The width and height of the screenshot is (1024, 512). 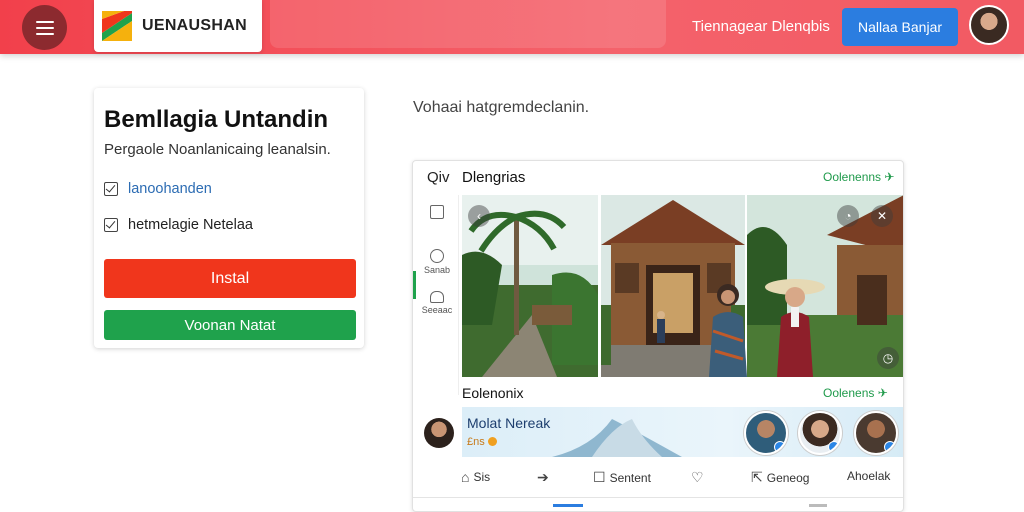 What do you see at coordinates (848, 216) in the screenshot?
I see `play-icon: ◔` at bounding box center [848, 216].